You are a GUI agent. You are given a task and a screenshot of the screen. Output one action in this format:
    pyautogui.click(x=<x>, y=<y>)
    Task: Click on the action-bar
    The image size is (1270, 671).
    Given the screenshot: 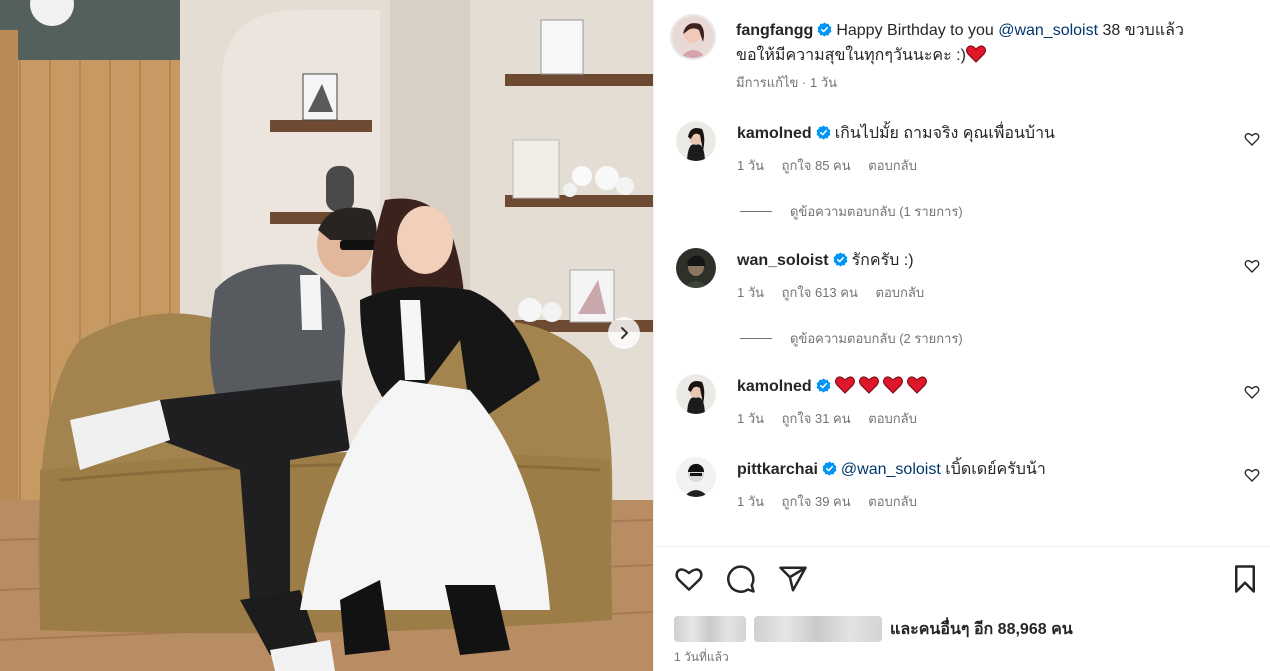 What is the action you would take?
    pyautogui.click(x=964, y=580)
    